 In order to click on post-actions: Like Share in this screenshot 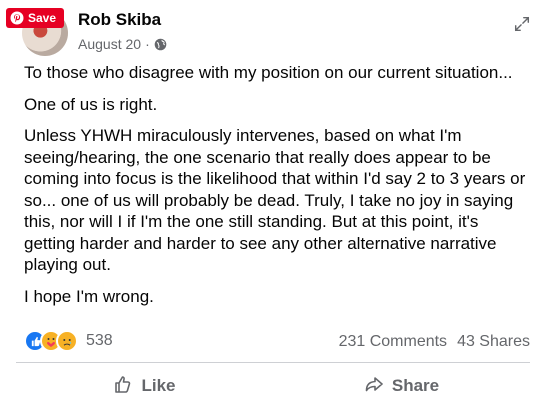, I will do `click(273, 386)`.